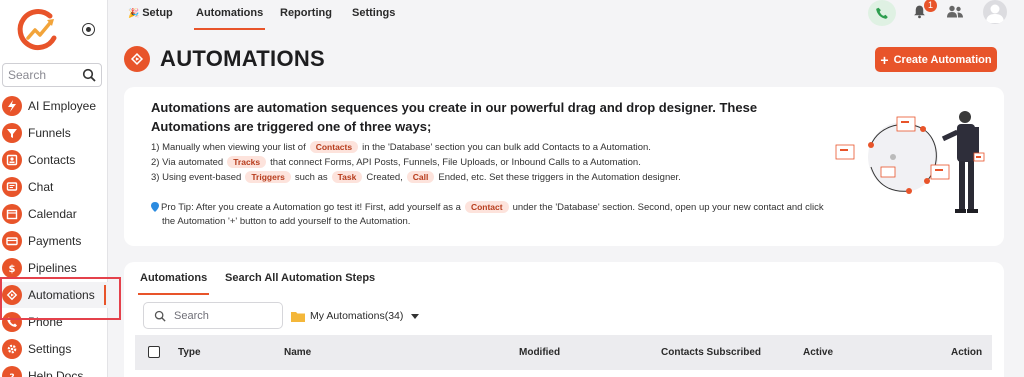 Image resolution: width=1024 pixels, height=377 pixels. What do you see at coordinates (297, 352) in the screenshot?
I see `column-name: Name` at bounding box center [297, 352].